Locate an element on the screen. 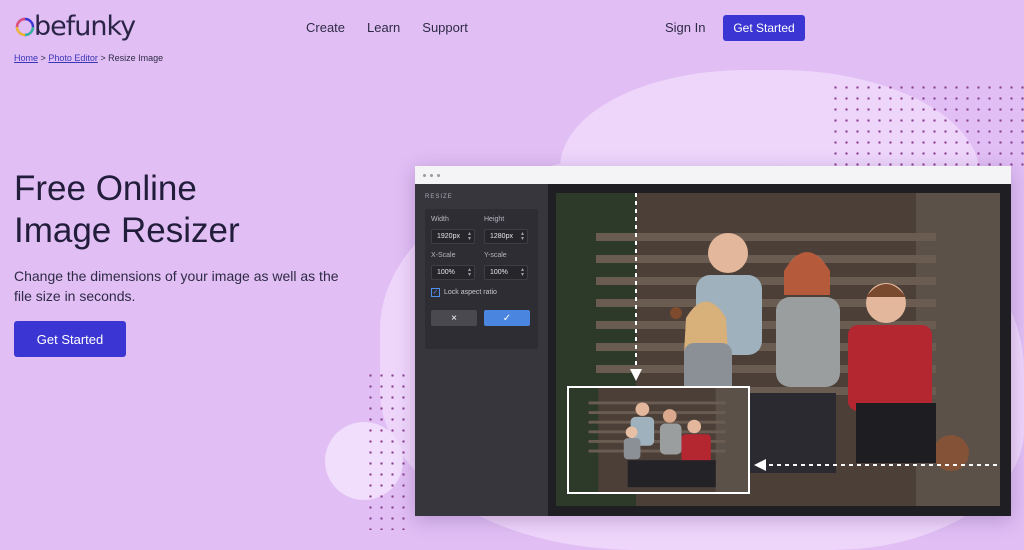 The image size is (1024, 550). brand-logo: befunky is located at coordinates (75, 26).